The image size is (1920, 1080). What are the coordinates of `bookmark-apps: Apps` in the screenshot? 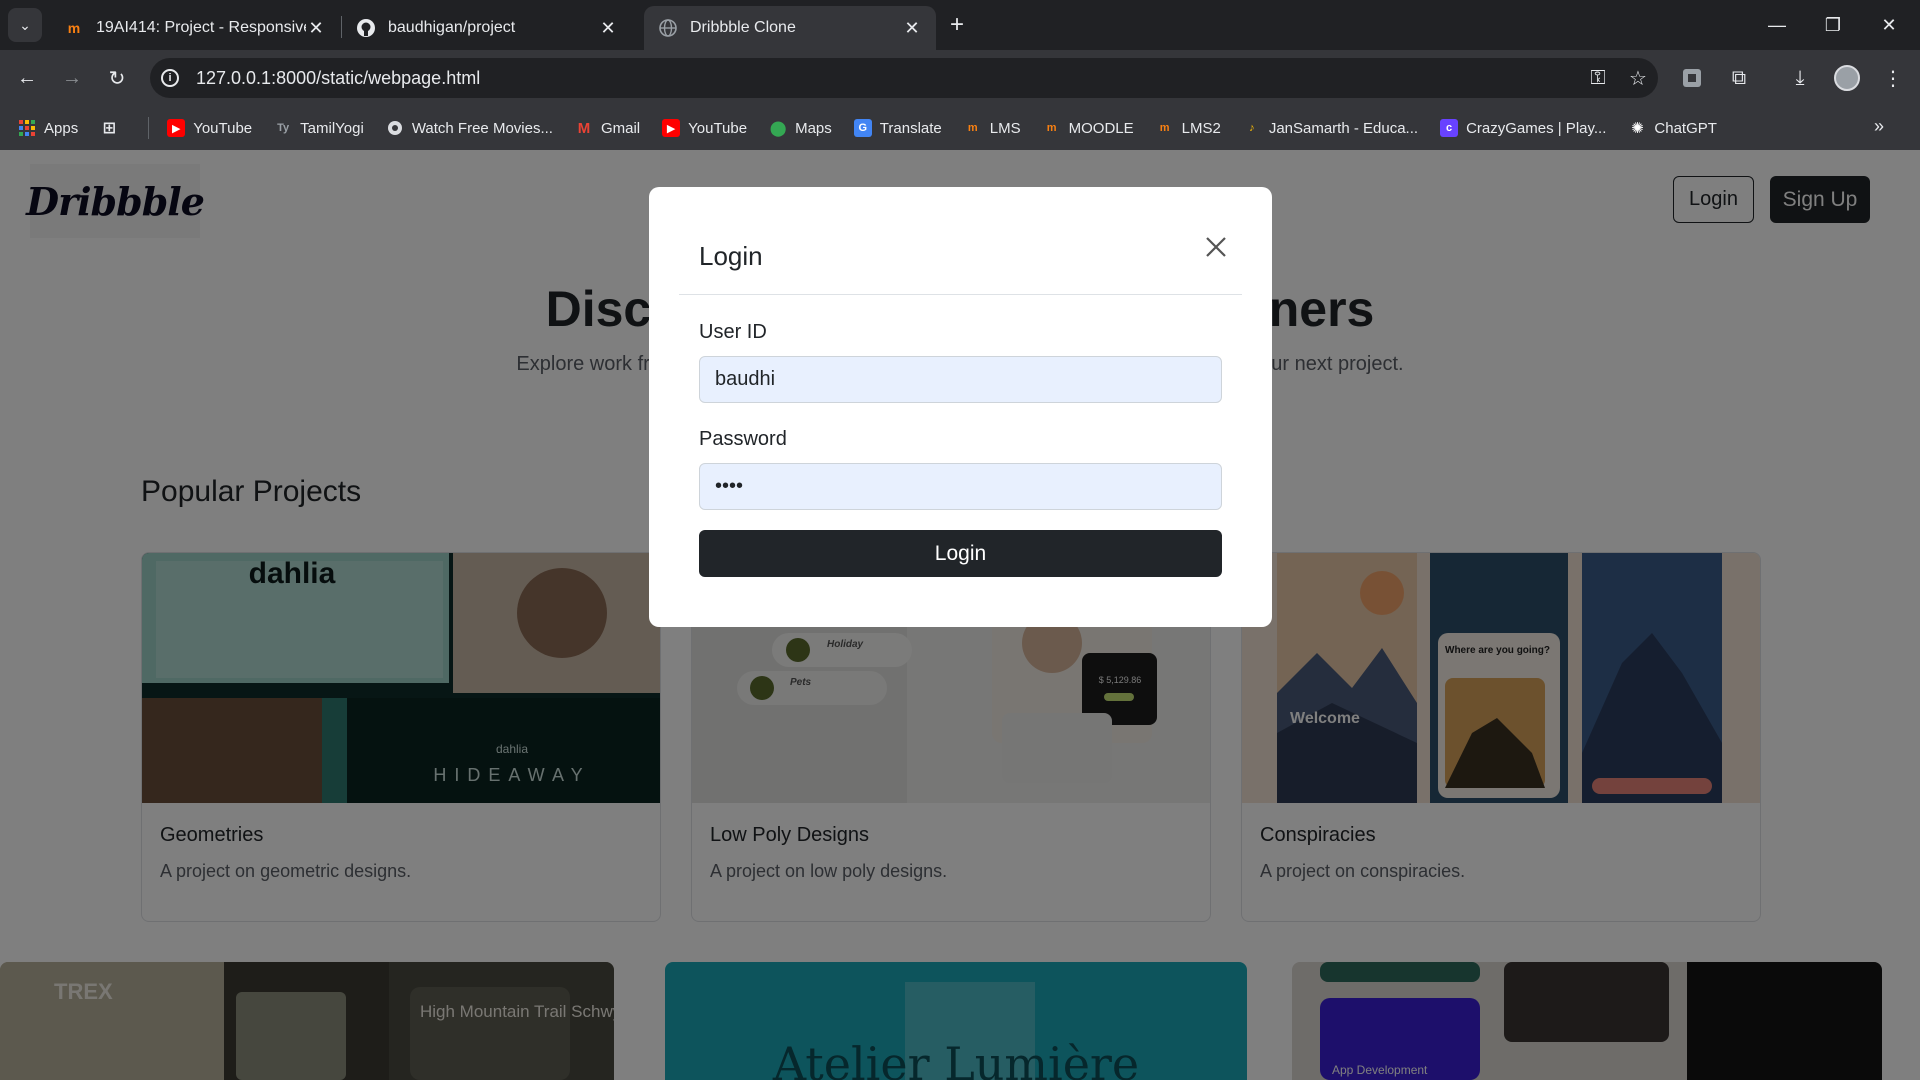 It's located at (48, 128).